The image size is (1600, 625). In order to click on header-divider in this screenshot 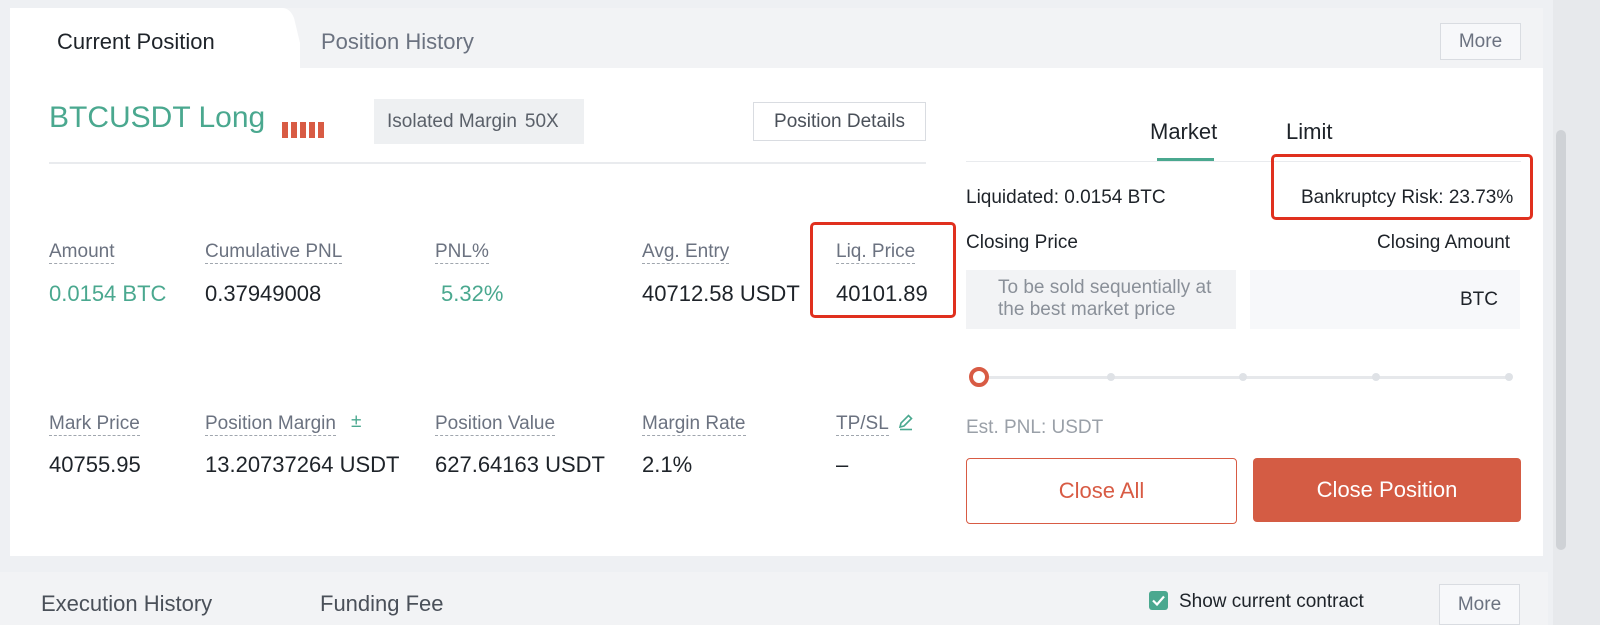, I will do `click(487, 163)`.